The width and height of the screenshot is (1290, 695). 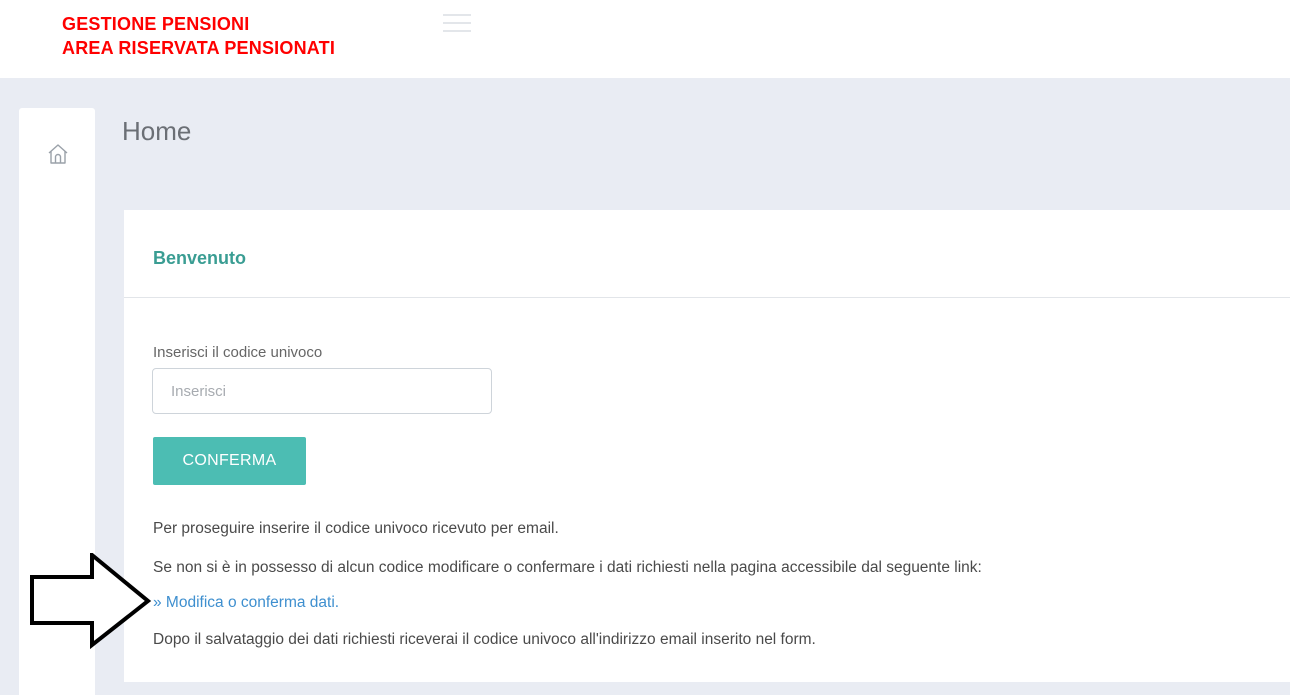 I want to click on brand-line-1: GESTIONE PENSIONI, so click(x=156, y=24).